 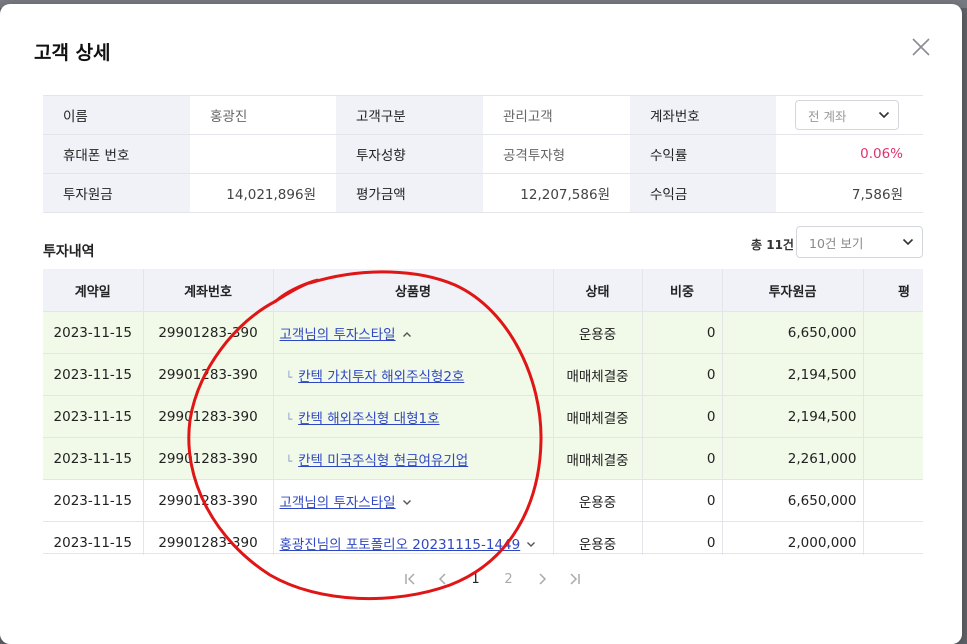 I want to click on info-label-phone: 휴대폰 번호, so click(x=116, y=154).